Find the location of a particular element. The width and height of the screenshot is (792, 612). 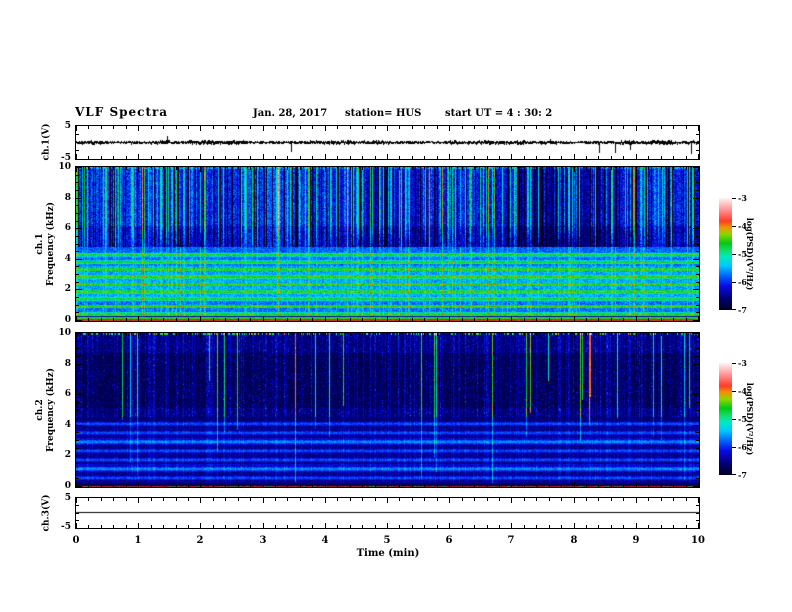

freq-tick-label: 2 is located at coordinates (67, 289).